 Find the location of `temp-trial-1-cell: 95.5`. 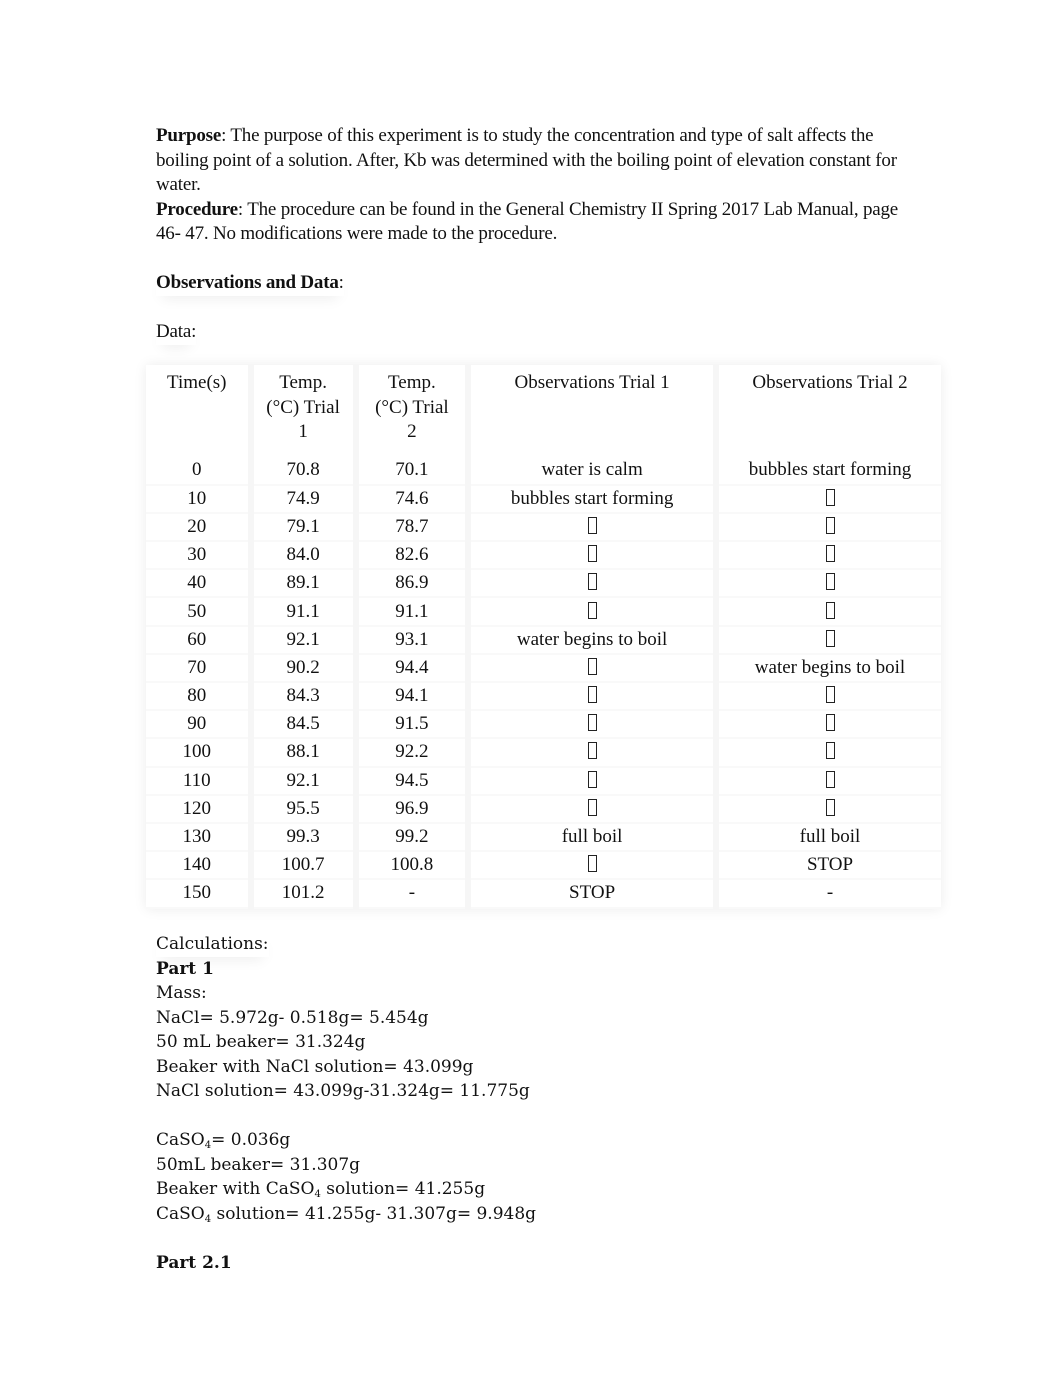

temp-trial-1-cell: 95.5 is located at coordinates (303, 809).